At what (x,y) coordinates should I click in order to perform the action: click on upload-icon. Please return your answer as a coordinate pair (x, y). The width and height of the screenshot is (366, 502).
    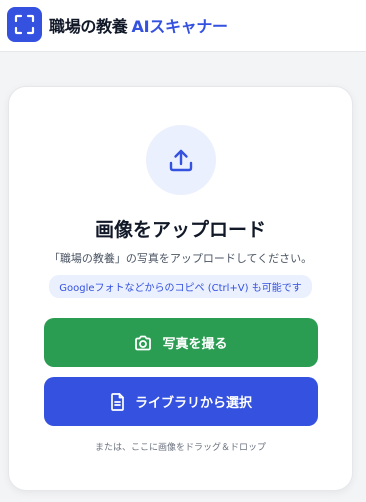
    Looking at the image, I should click on (181, 160).